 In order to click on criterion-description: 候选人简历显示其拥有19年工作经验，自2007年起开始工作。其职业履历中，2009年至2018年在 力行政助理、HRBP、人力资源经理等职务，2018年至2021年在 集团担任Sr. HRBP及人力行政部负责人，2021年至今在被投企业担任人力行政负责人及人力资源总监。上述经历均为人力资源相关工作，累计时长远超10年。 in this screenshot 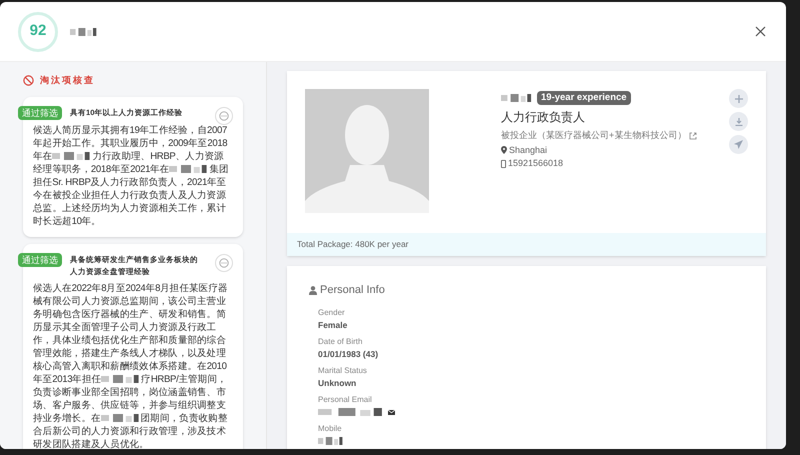, I will do `click(131, 176)`.